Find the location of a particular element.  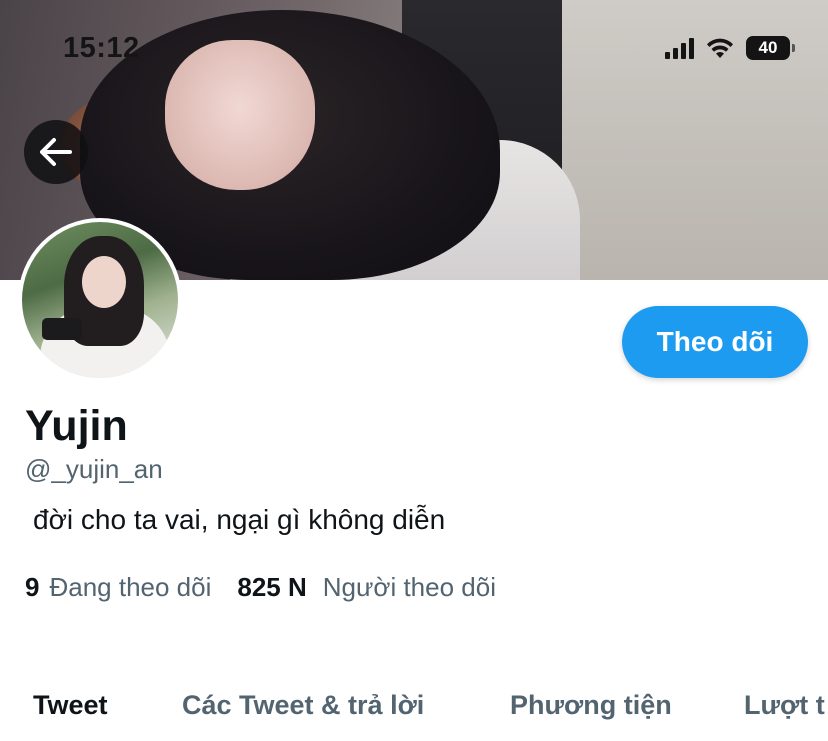

handle: @_yujin_an is located at coordinates (94, 469).